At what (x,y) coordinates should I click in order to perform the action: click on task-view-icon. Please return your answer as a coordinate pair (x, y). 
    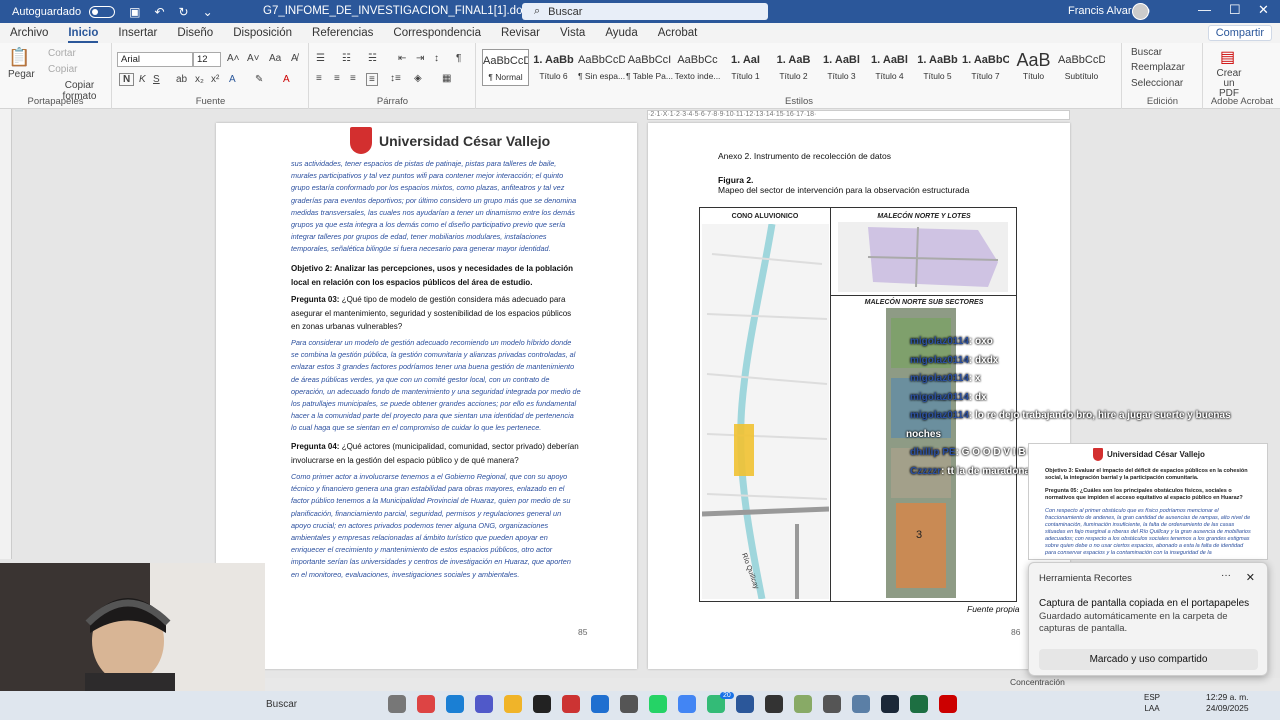
    Looking at the image, I should click on (397, 704).